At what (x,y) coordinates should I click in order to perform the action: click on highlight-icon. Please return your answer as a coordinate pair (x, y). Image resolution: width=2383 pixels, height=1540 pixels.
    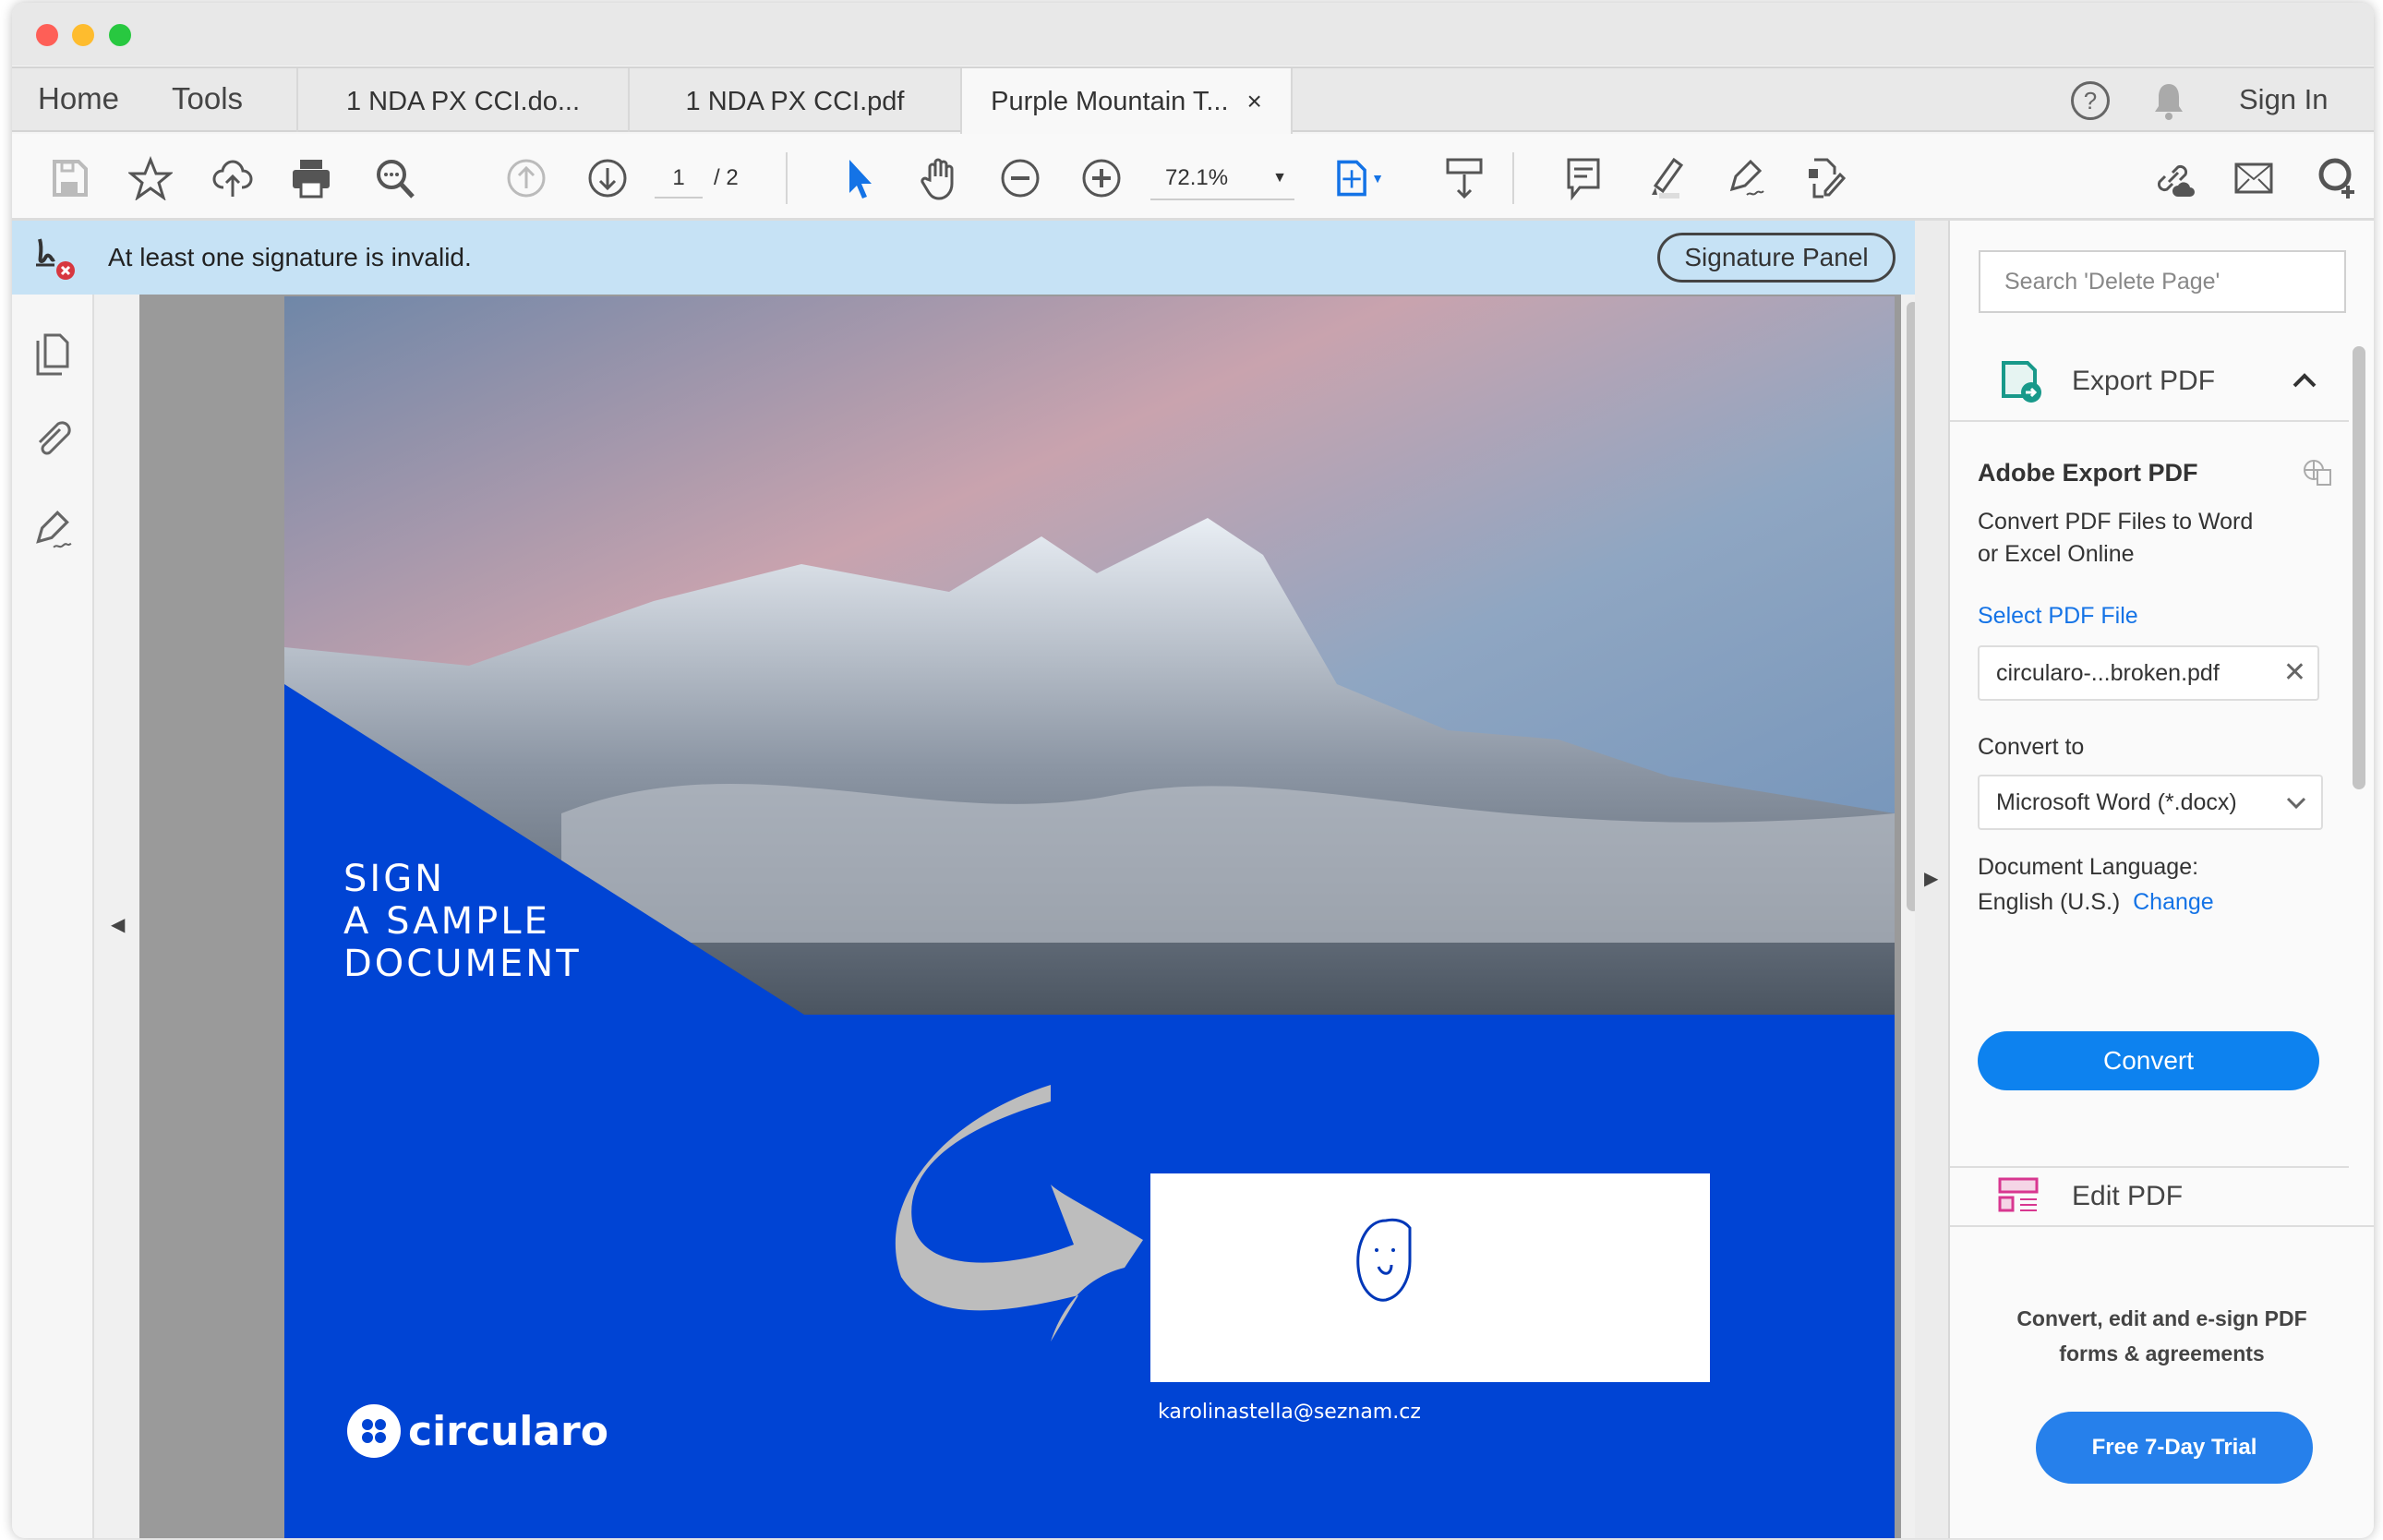
    Looking at the image, I should click on (1665, 178).